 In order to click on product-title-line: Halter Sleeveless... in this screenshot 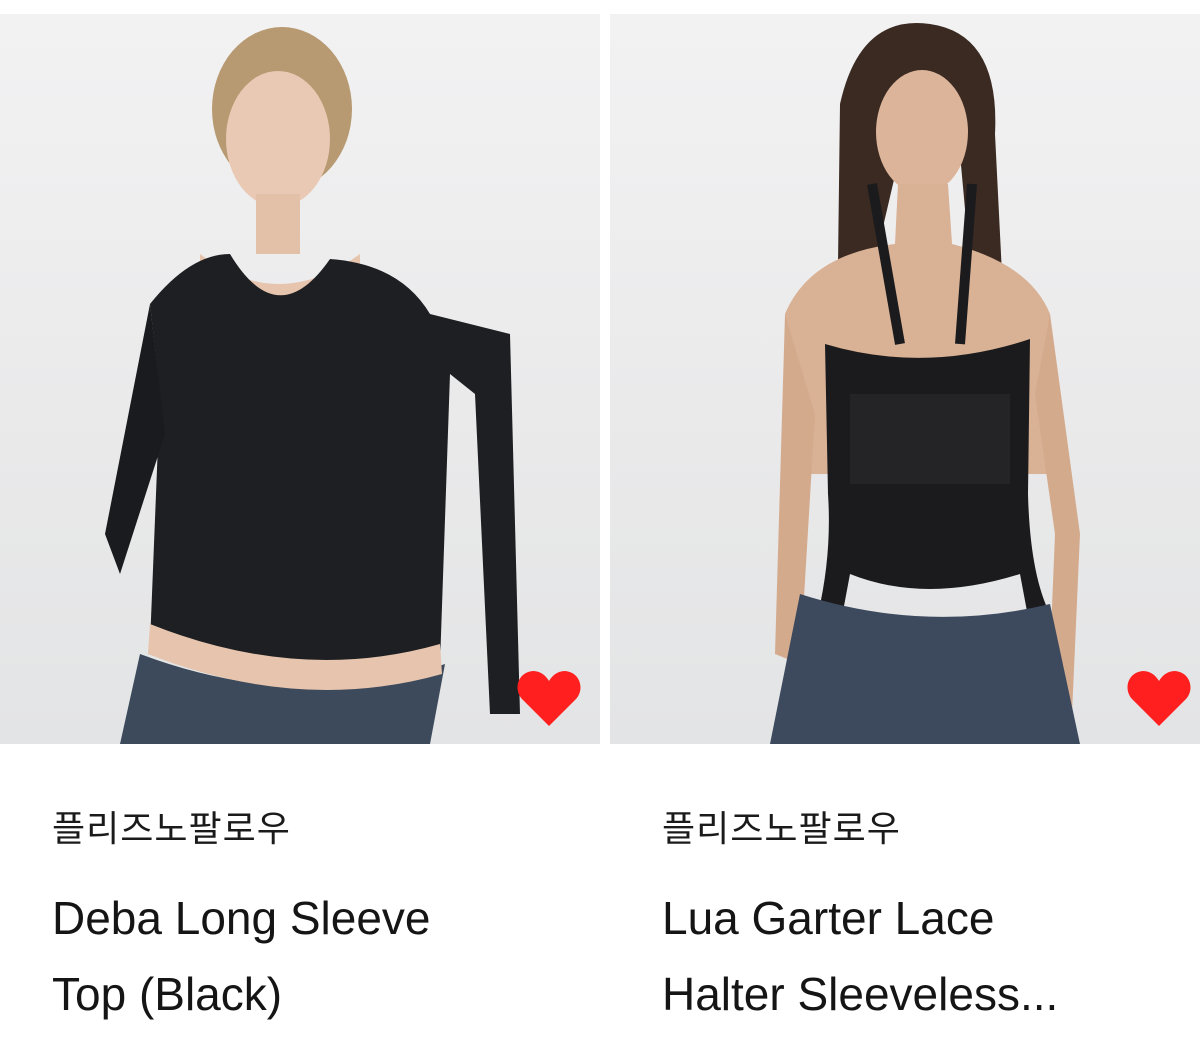, I will do `click(860, 994)`.